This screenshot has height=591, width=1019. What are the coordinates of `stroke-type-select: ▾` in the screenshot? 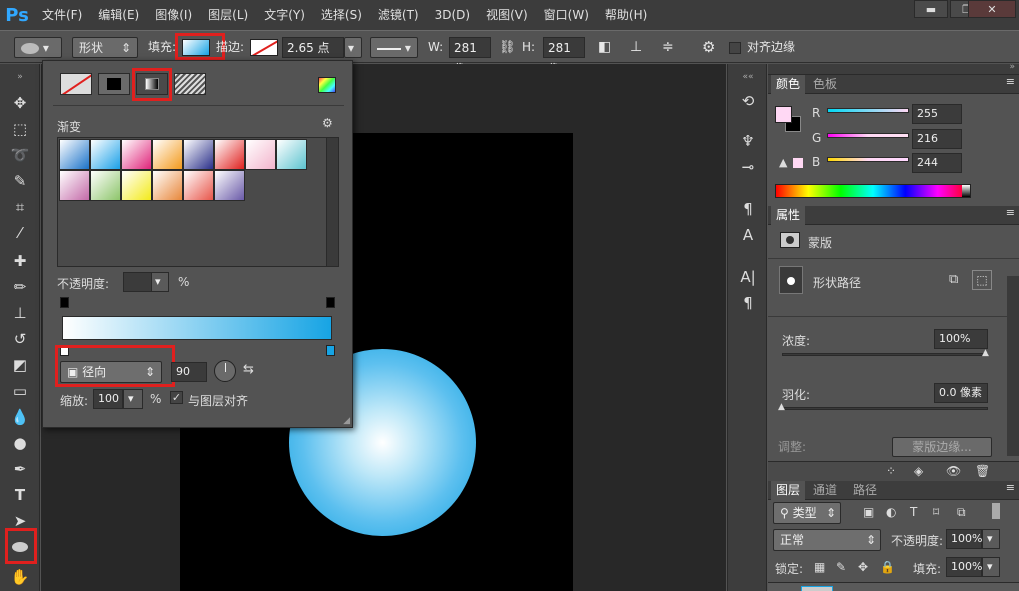 It's located at (394, 47).